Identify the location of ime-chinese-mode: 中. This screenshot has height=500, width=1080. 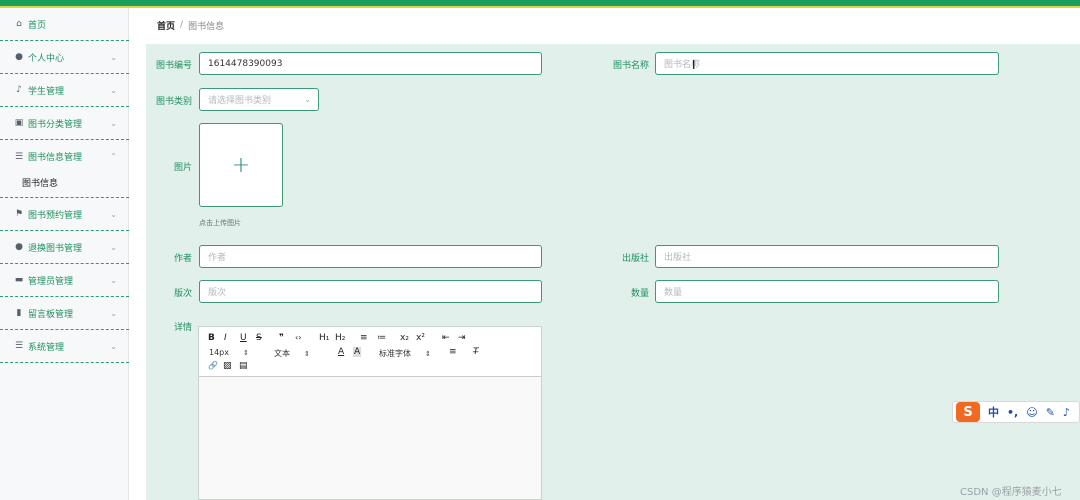
(993, 412).